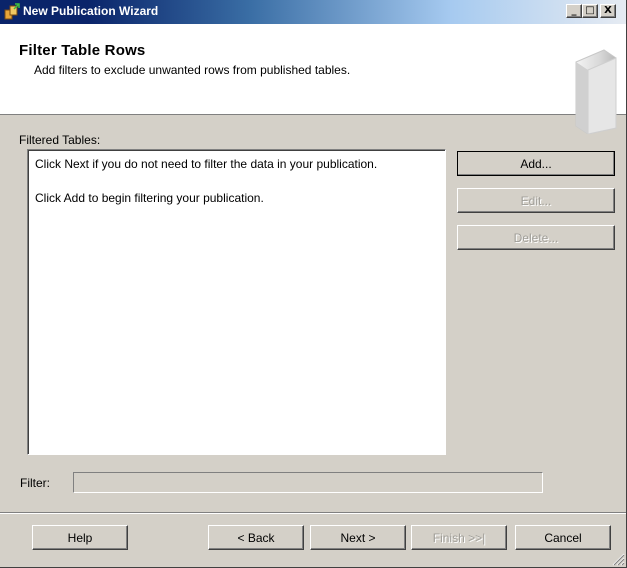  What do you see at coordinates (459, 537) in the screenshot?
I see `finish-button: Finish >>|` at bounding box center [459, 537].